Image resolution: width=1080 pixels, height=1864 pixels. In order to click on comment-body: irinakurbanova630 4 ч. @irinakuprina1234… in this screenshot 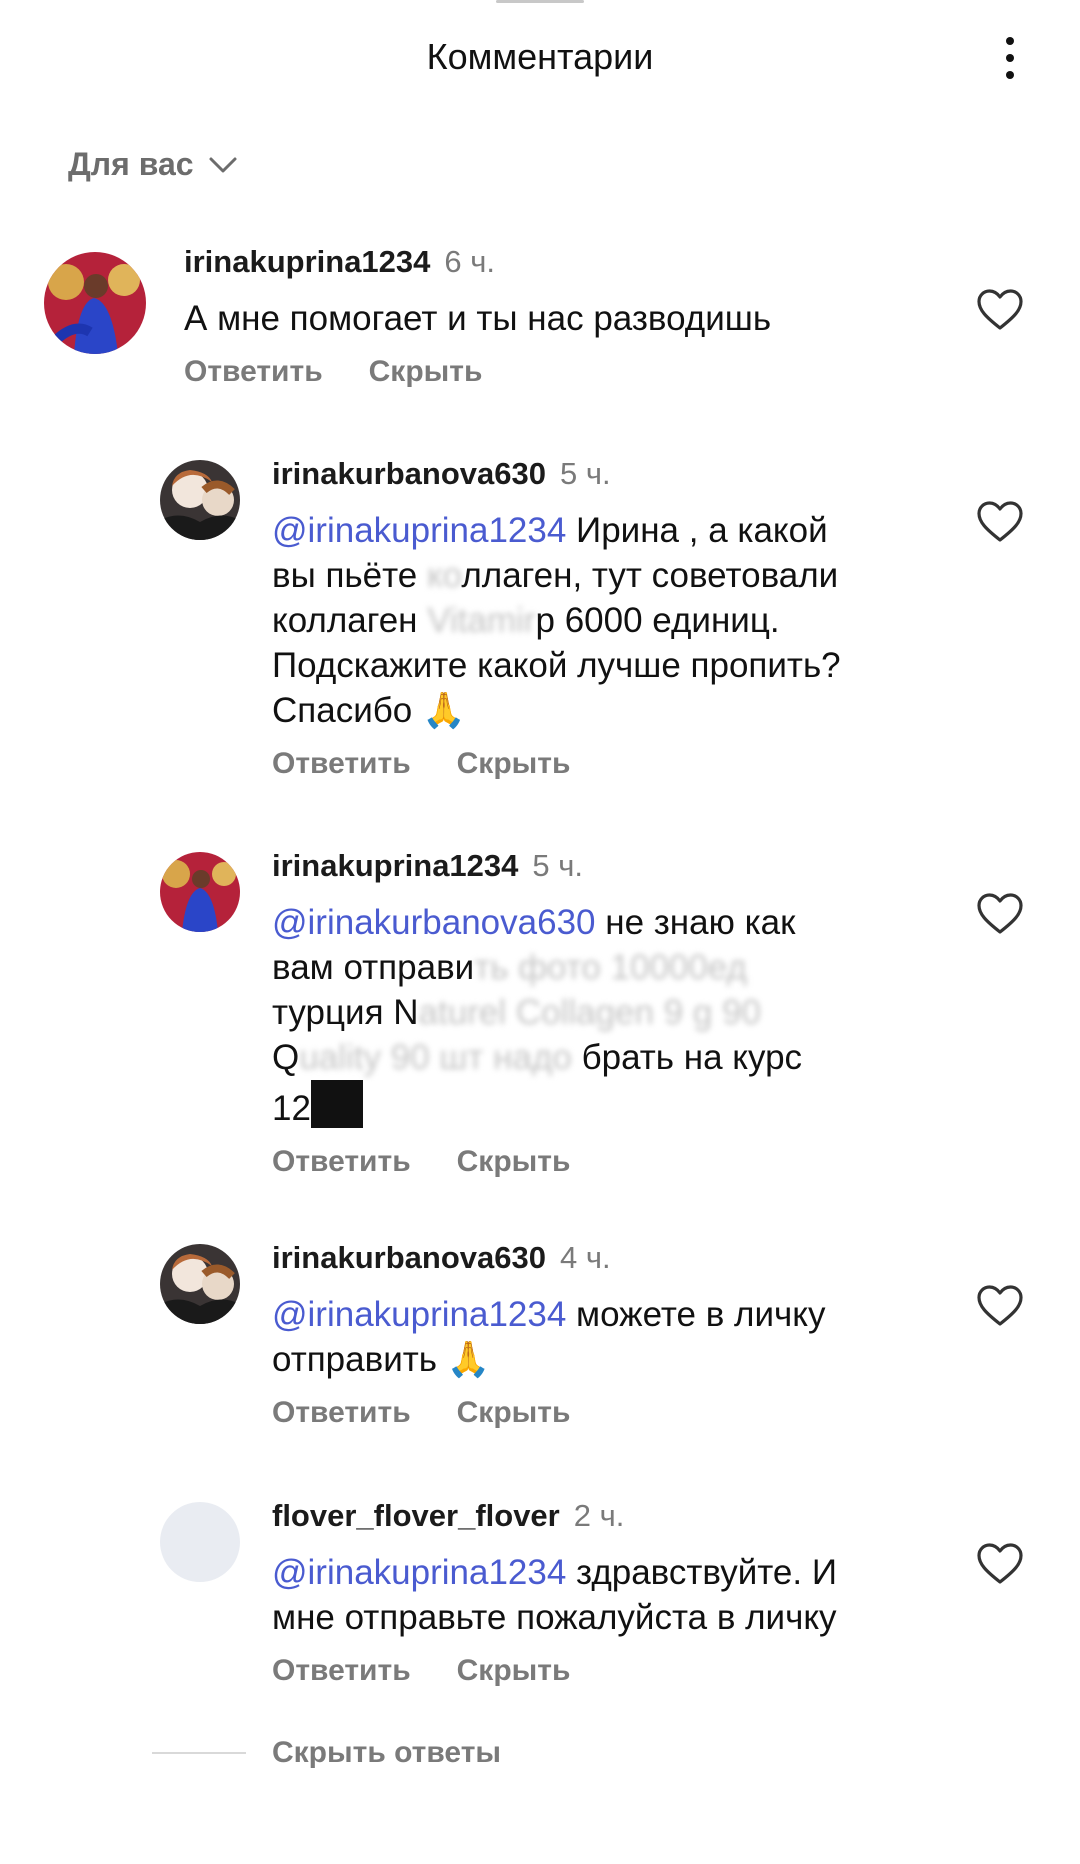, I will do `click(602, 1335)`.